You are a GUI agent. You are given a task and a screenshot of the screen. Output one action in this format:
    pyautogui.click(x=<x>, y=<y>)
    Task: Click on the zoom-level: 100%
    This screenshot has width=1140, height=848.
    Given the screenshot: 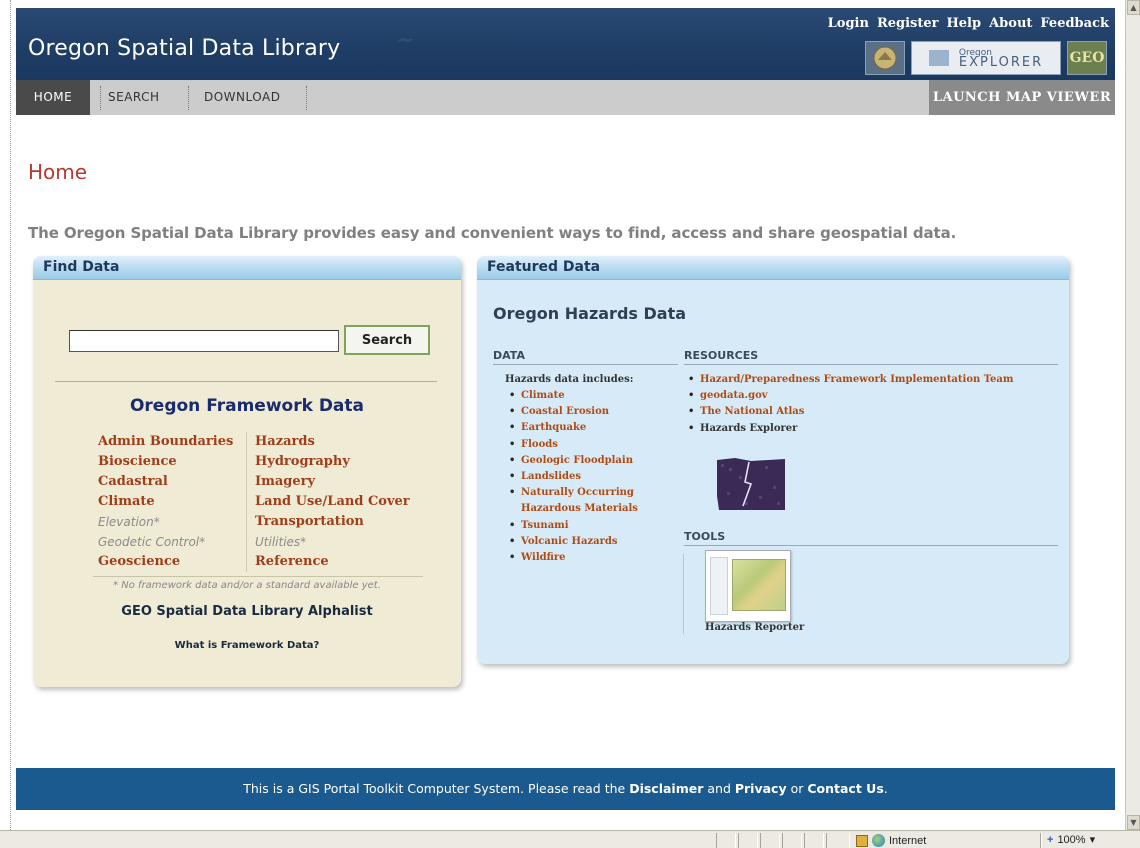 What is the action you would take?
    pyautogui.click(x=1071, y=839)
    